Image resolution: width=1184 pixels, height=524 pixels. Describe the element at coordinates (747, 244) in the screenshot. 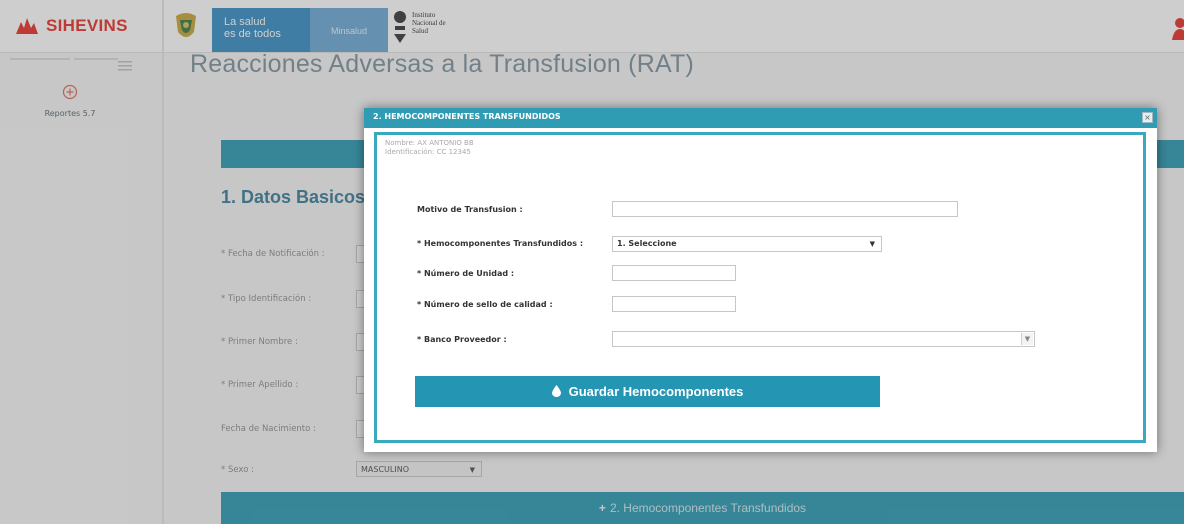

I see `hemocomponentes-select: 1. Seleccione ▼` at that location.